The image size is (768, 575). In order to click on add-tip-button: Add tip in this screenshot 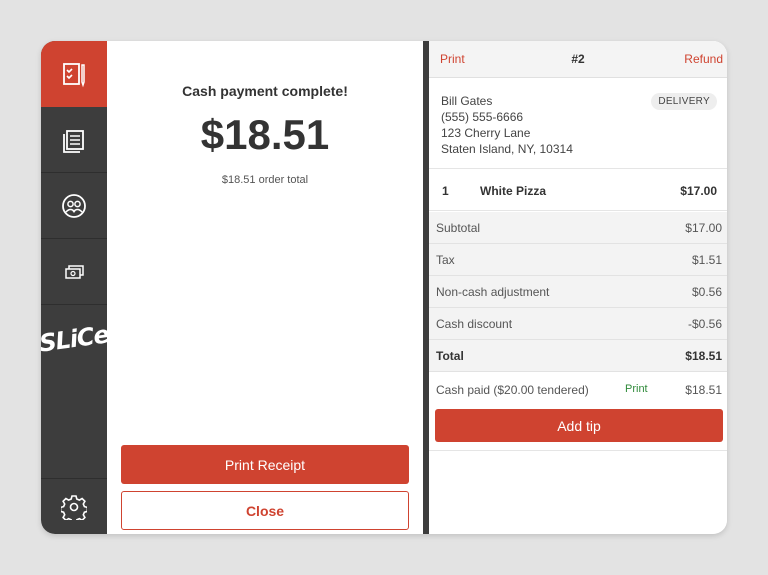, I will do `click(579, 425)`.